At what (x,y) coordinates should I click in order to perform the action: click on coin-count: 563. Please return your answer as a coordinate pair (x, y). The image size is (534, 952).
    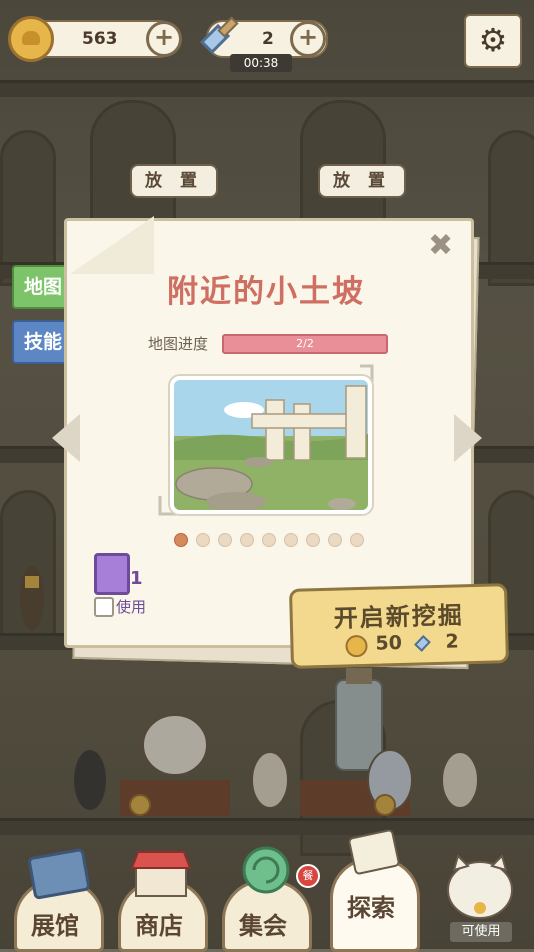
    Looking at the image, I should click on (100, 39).